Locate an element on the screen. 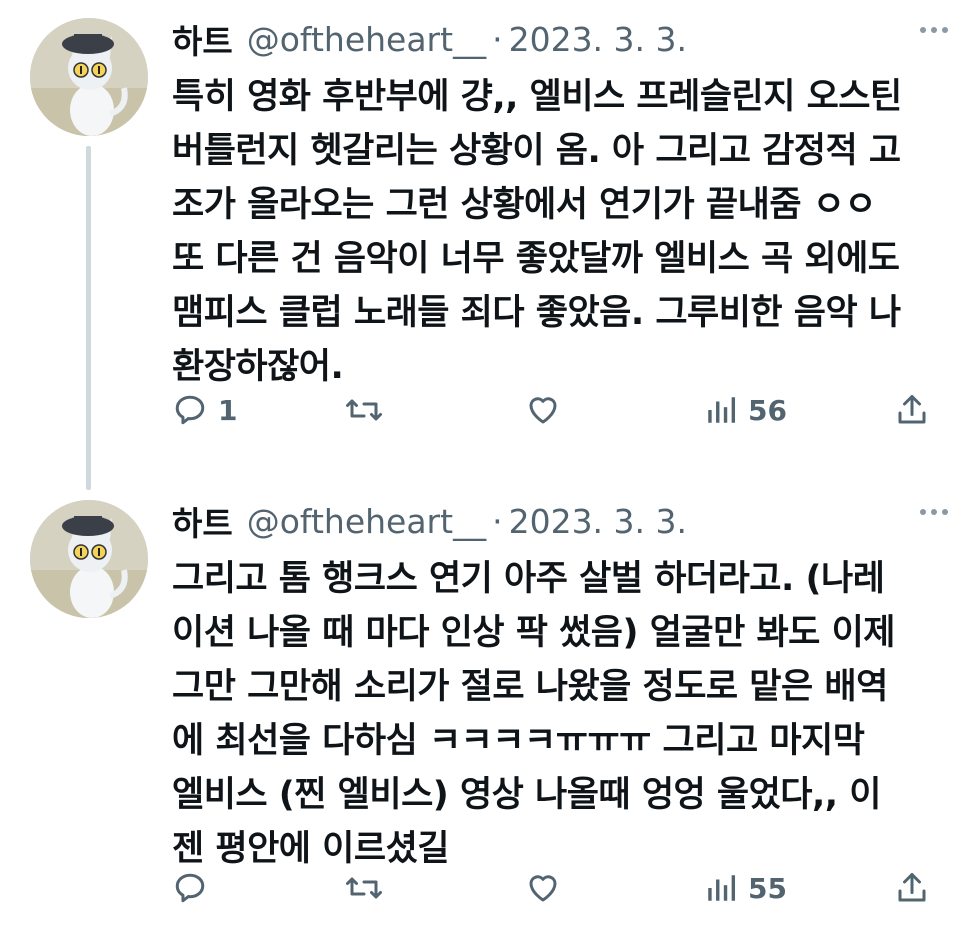 This screenshot has width=966, height=935. reply-button: 1 is located at coordinates (204, 410).